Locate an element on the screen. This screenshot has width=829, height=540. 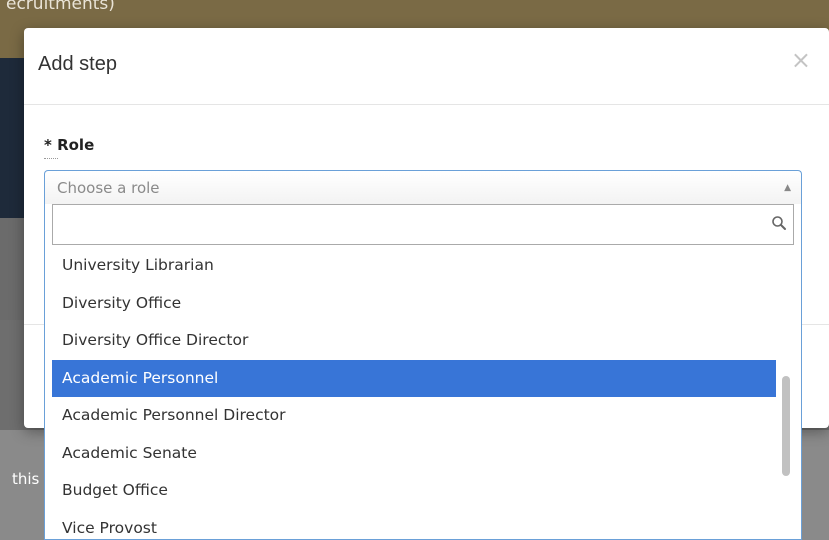
role-search-field is located at coordinates (423, 225).